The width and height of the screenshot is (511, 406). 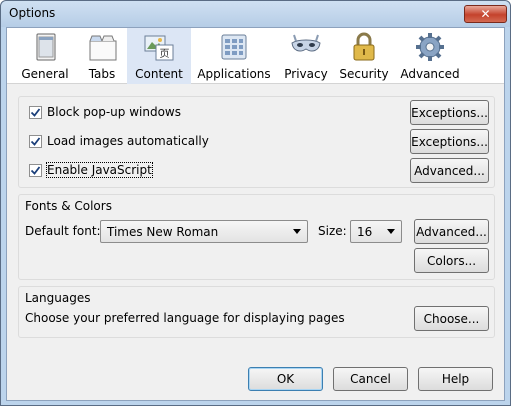 What do you see at coordinates (365, 231) in the screenshot?
I see `font-size-value: 16` at bounding box center [365, 231].